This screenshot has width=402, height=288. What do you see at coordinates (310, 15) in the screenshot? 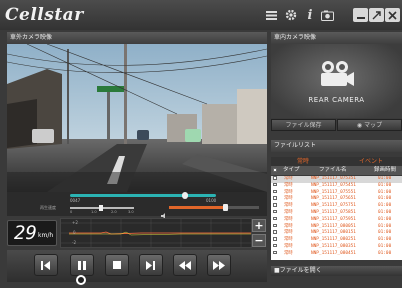
I see `info-icon: i` at bounding box center [310, 15].